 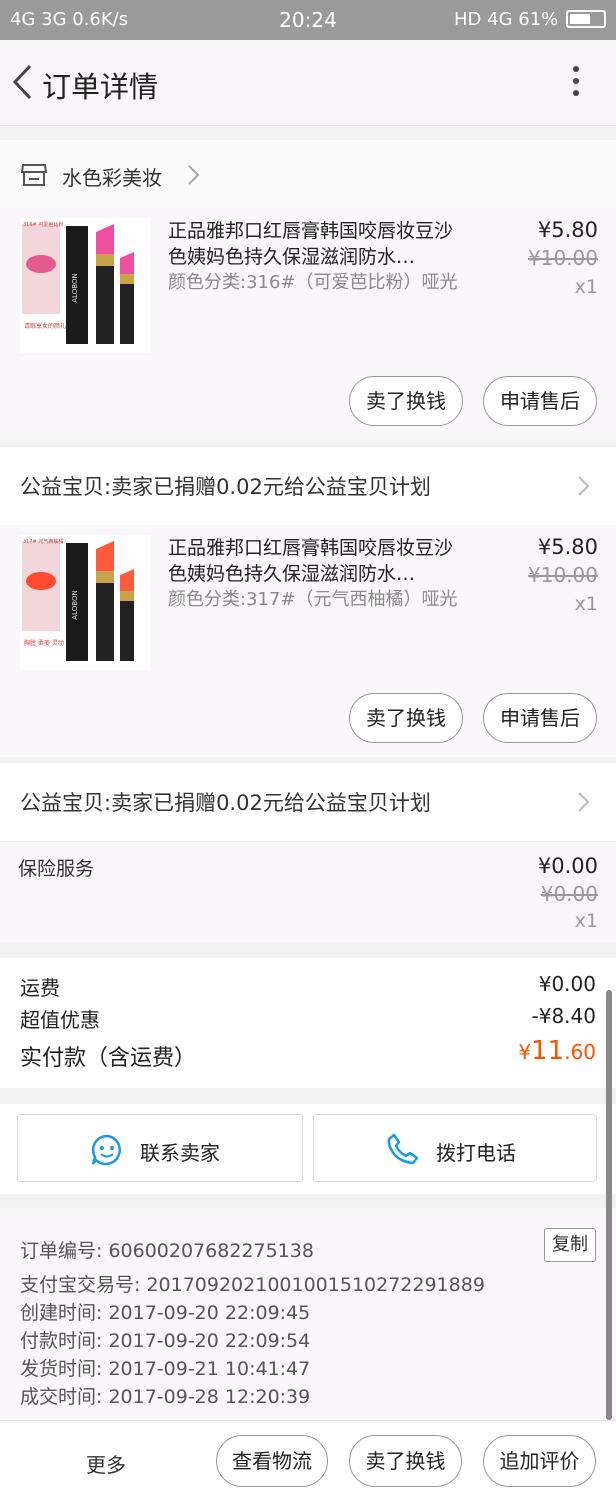 What do you see at coordinates (580, 1052) in the screenshot?
I see `total-cents: .60` at bounding box center [580, 1052].